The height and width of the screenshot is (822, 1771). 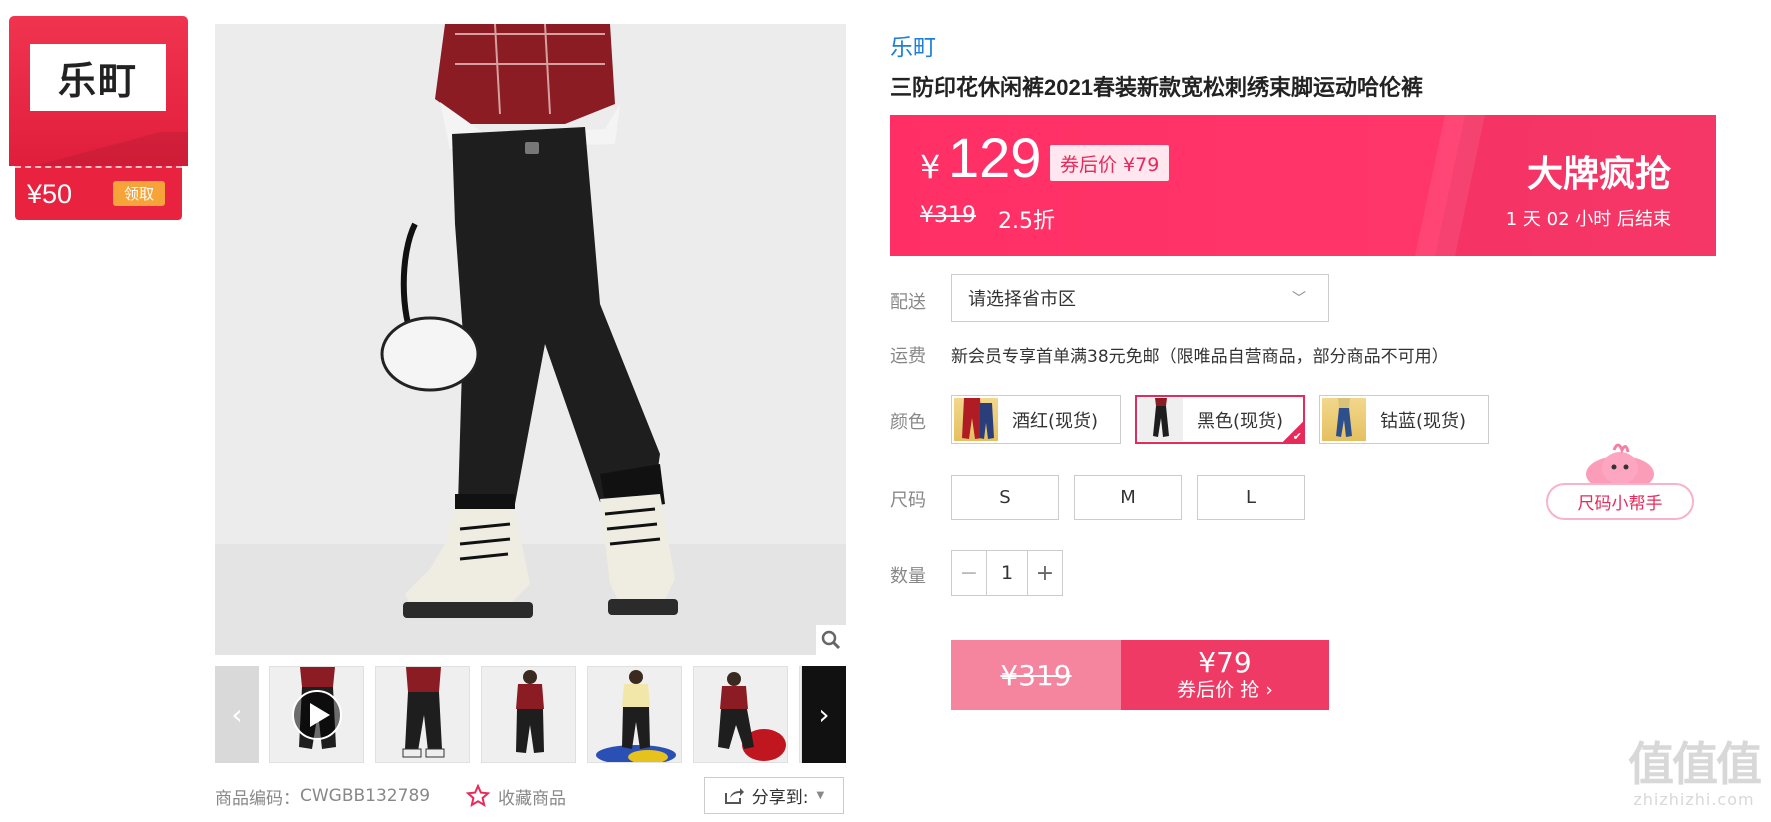 What do you see at coordinates (478, 796) in the screenshot?
I see `star-icon` at bounding box center [478, 796].